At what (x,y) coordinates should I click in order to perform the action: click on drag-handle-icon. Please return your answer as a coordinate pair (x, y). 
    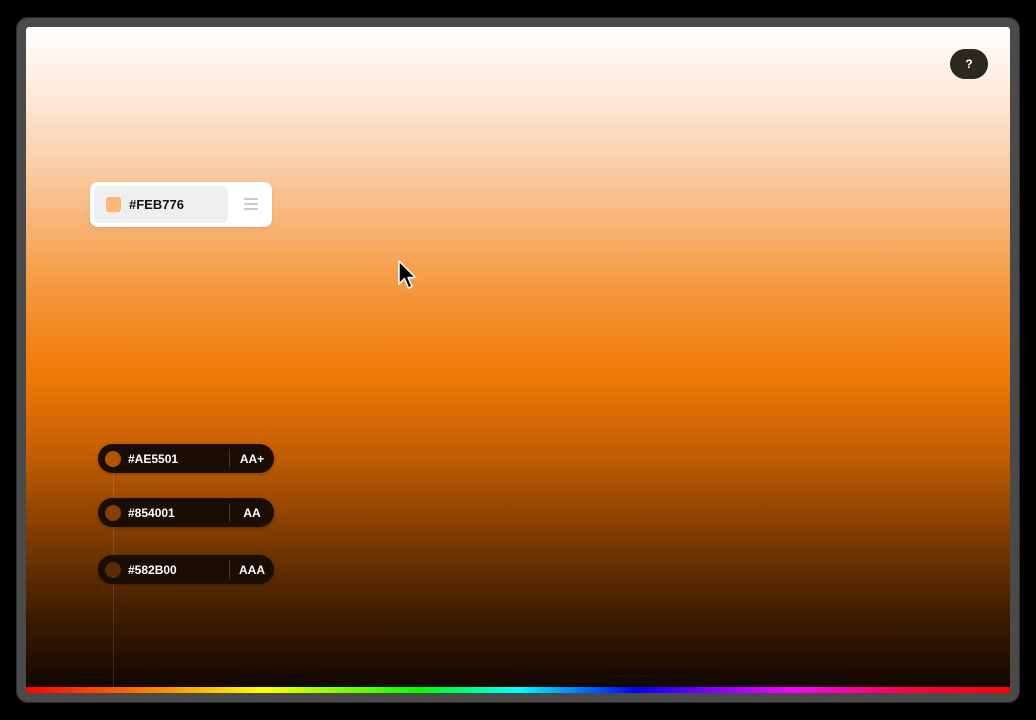
    Looking at the image, I should click on (251, 204).